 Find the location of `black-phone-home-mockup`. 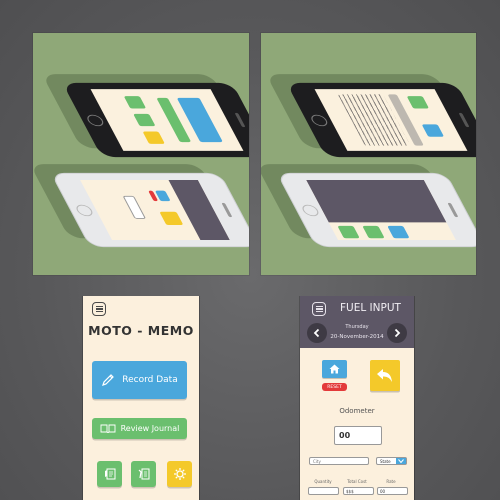

black-phone-home-mockup is located at coordinates (155, 120).